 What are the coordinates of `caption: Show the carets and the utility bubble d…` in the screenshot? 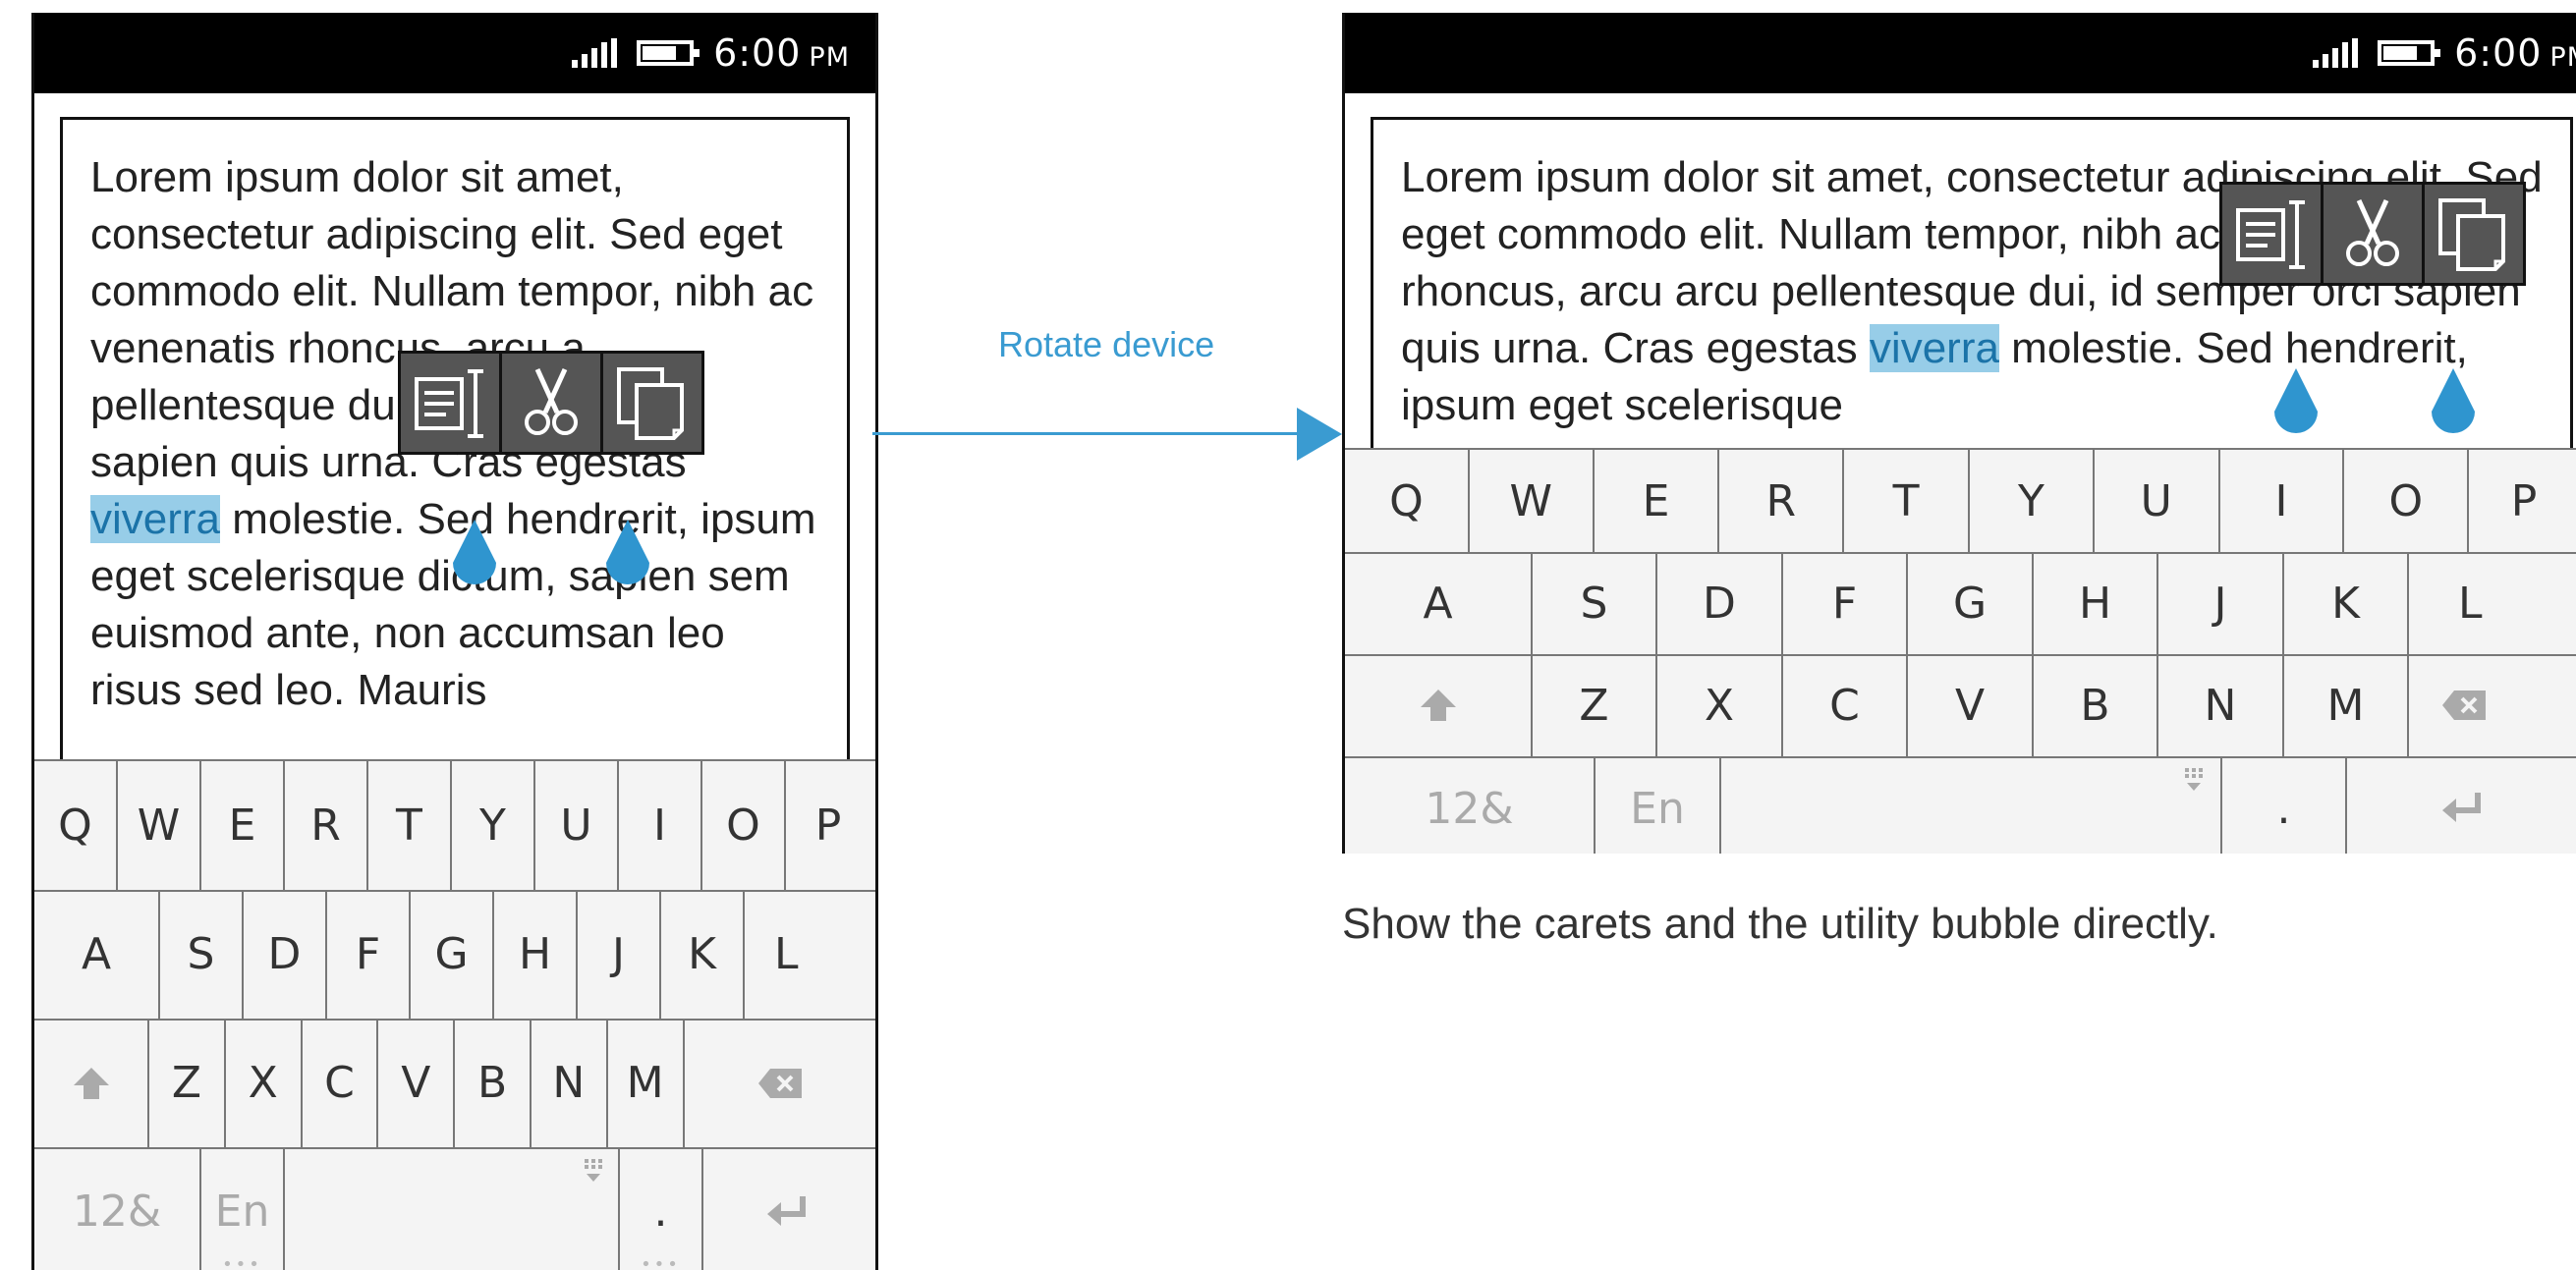 It's located at (1780, 924).